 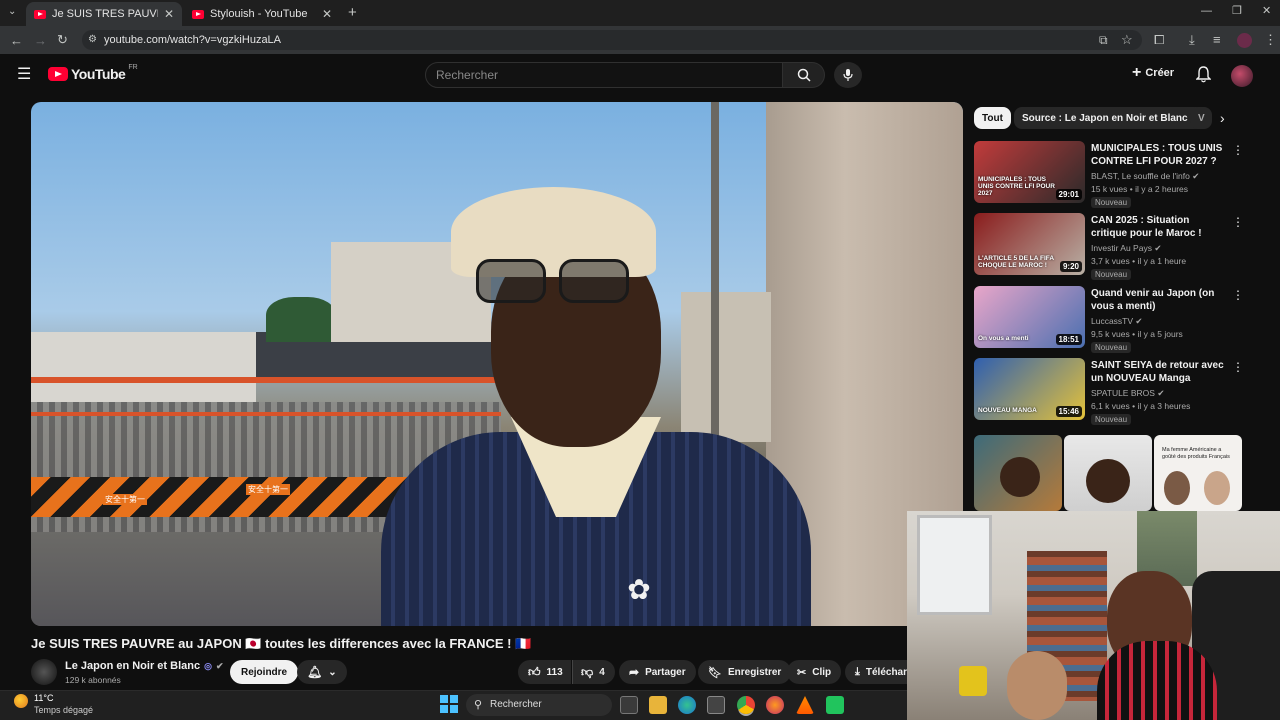 I want to click on search-icon: ⚲, so click(x=478, y=705).